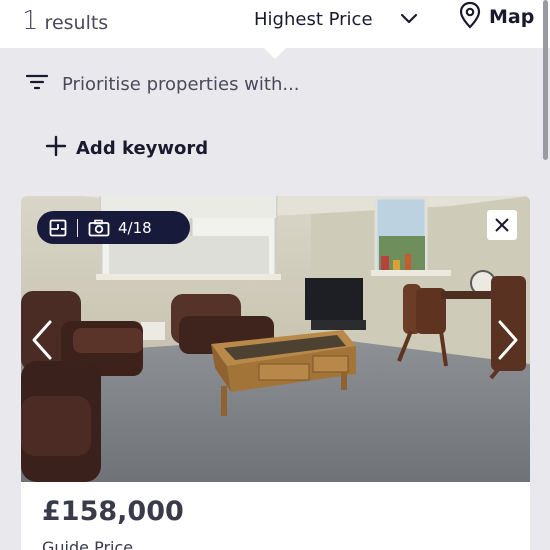 The height and width of the screenshot is (550, 550). I want to click on results-header: 1 results Highest Price Map, so click(275, 24).